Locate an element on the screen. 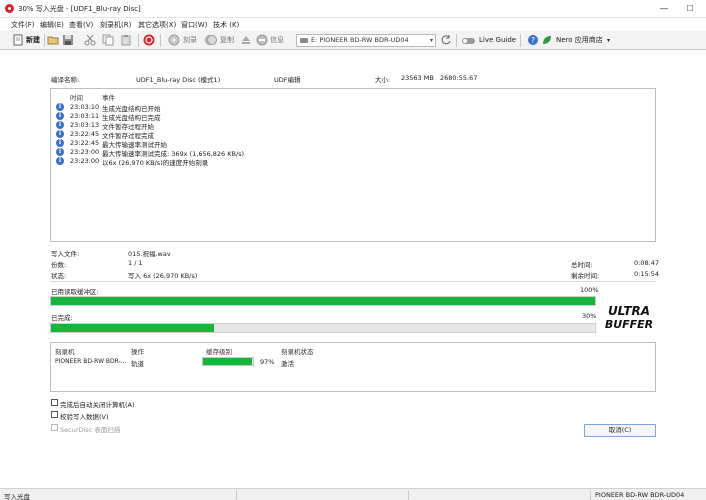  ultra-buffer-logo-line2: BUFFER is located at coordinates (629, 324).